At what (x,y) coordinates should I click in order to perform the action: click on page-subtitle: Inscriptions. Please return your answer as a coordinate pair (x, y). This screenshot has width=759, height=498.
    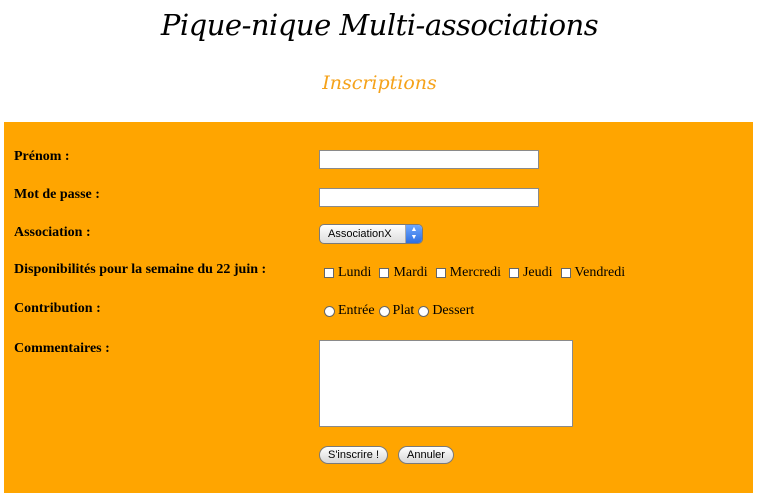
    Looking at the image, I should click on (379, 83).